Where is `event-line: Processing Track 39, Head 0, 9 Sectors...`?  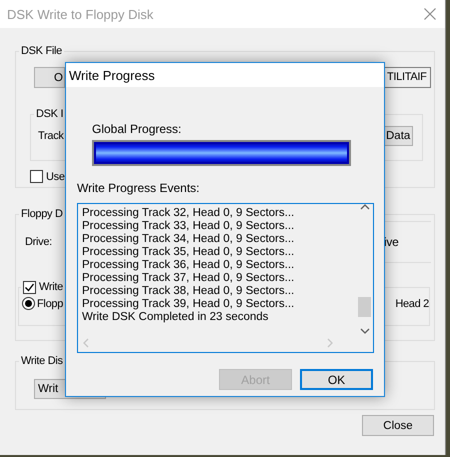
event-line: Processing Track 39, Head 0, 9 Sectors... is located at coordinates (189, 304).